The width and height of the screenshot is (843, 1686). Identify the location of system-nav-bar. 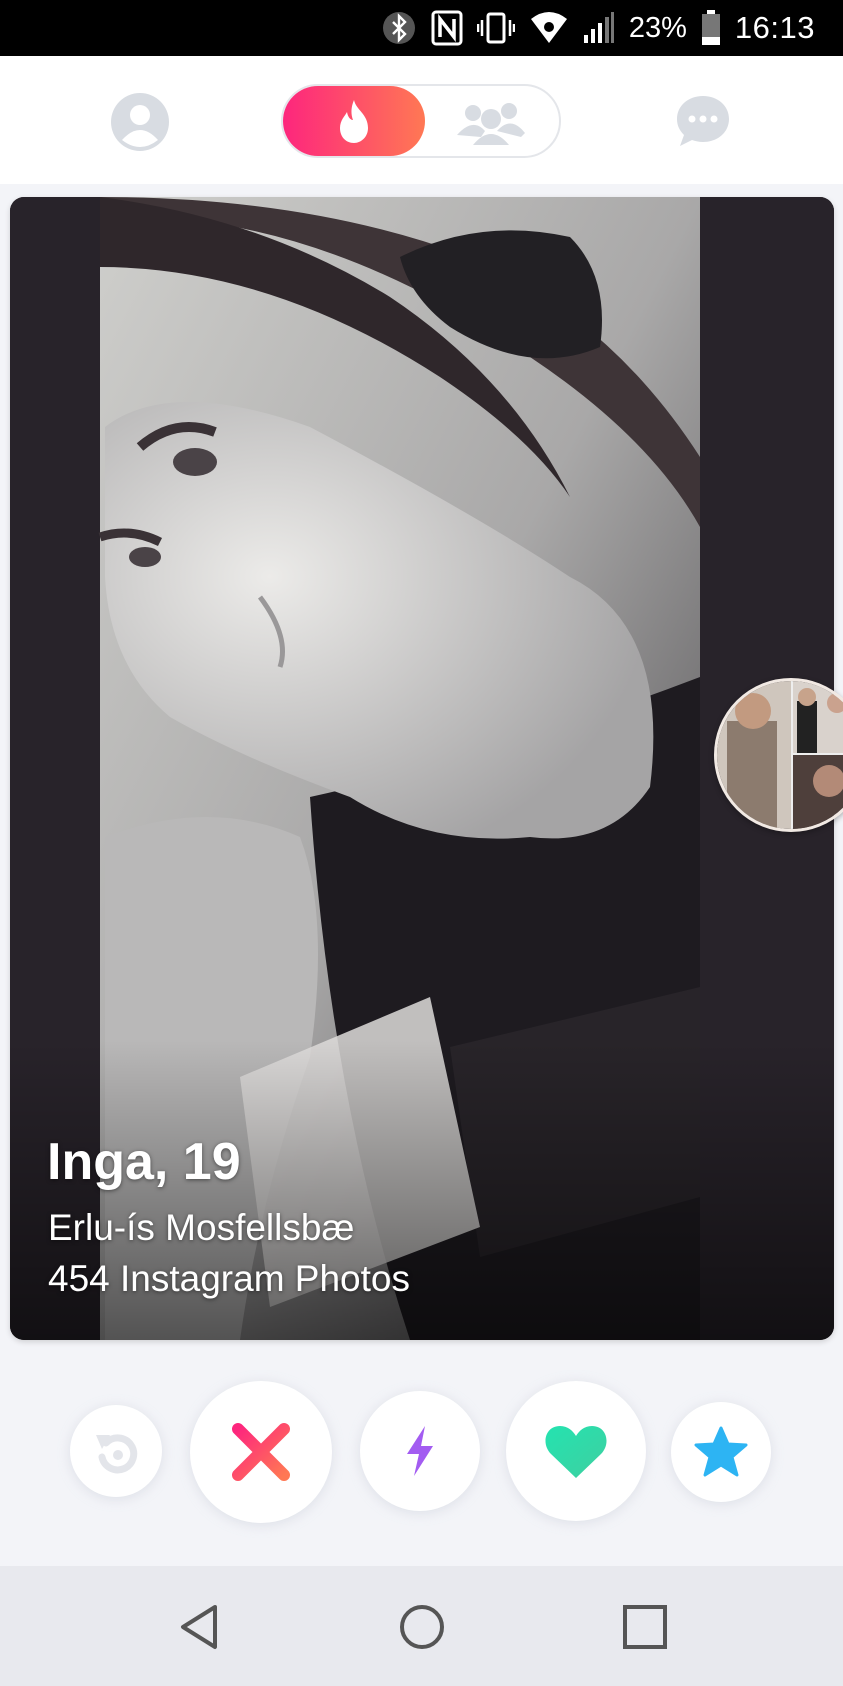
(421, 1626).